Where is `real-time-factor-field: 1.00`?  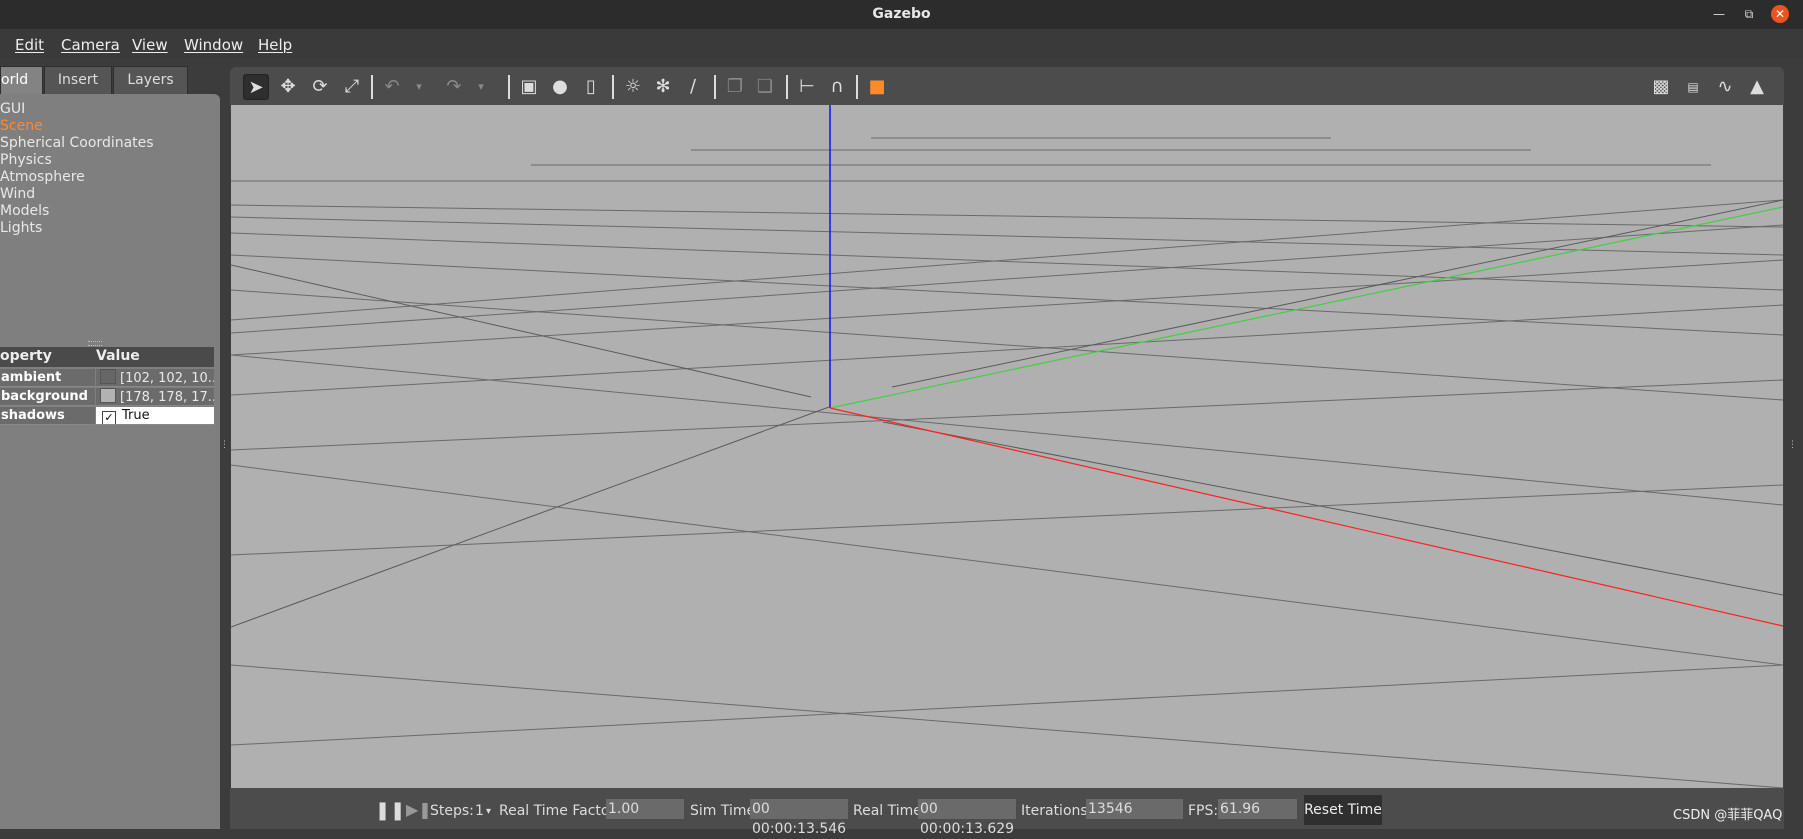 real-time-factor-field: 1.00 is located at coordinates (645, 809).